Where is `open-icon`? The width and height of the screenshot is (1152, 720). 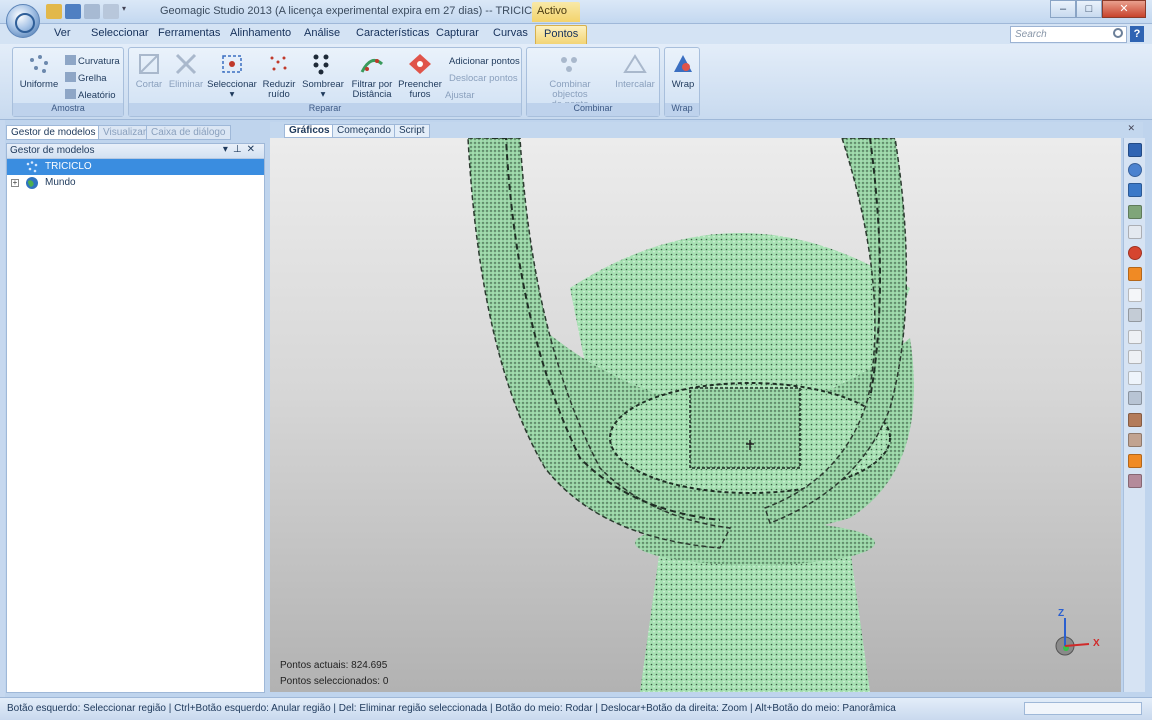
open-icon is located at coordinates (54, 11).